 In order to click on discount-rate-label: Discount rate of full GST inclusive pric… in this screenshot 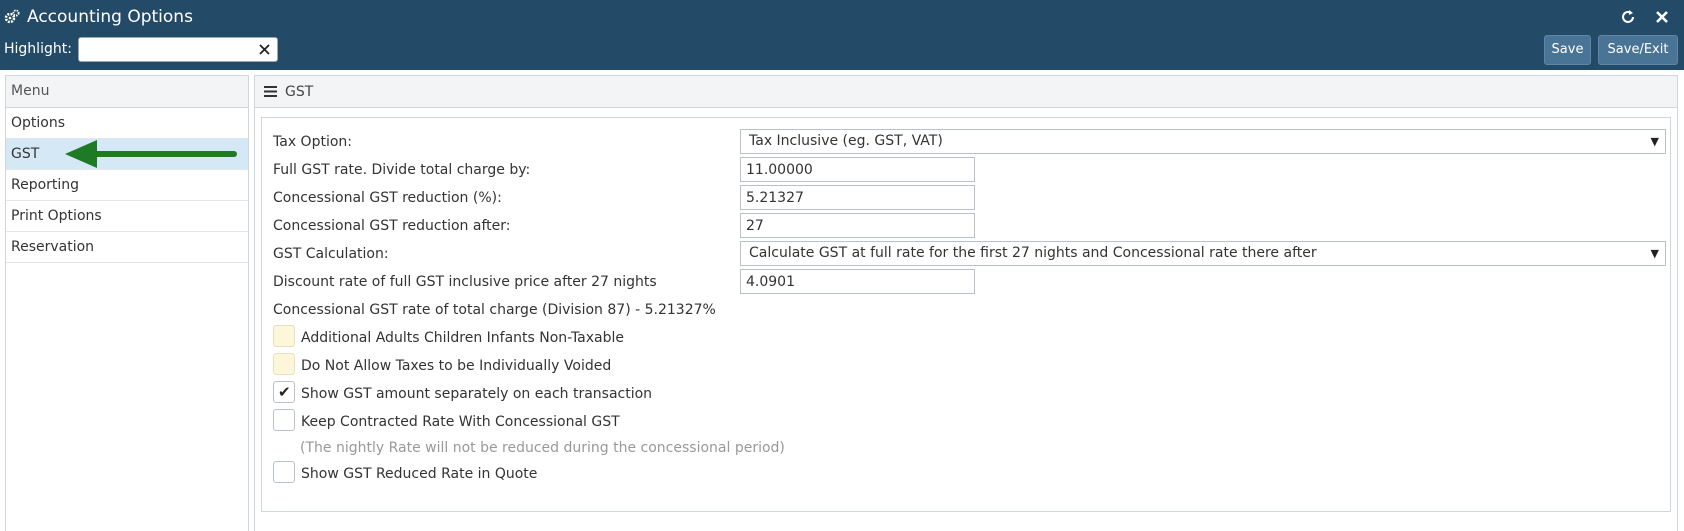, I will do `click(465, 282)`.